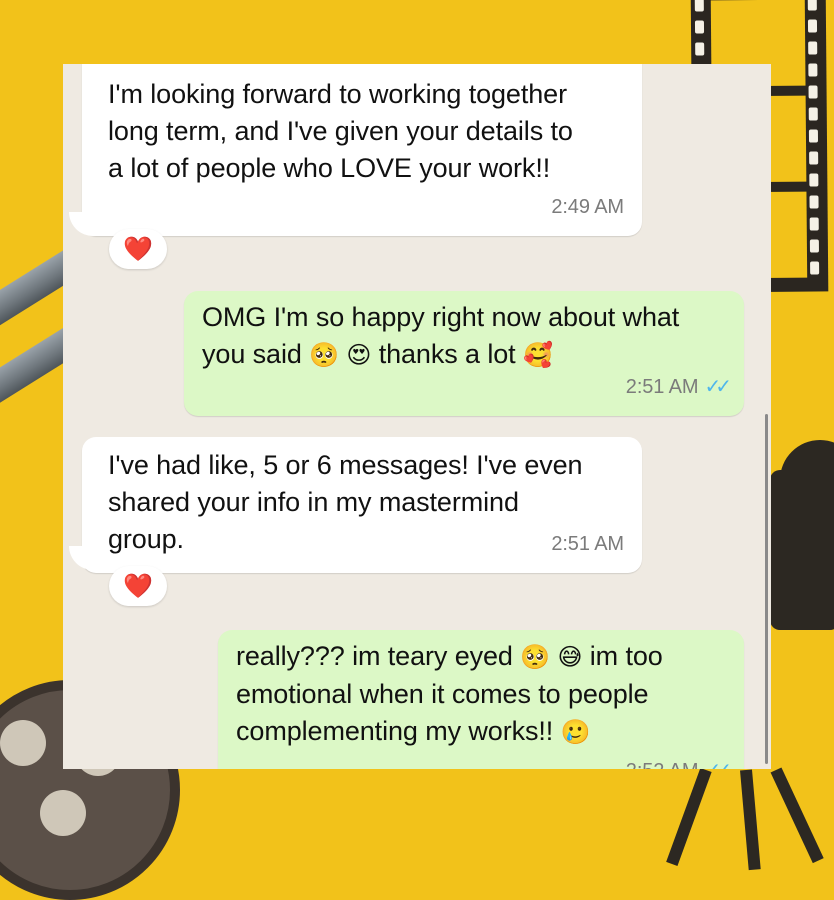 The width and height of the screenshot is (834, 900). I want to click on message-text-fragment: im too, so click(626, 656).